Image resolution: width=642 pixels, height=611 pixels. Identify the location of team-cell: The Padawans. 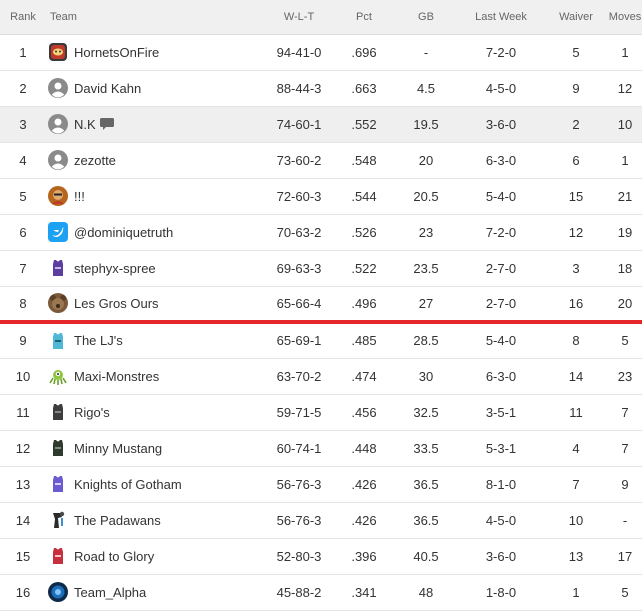
(155, 520).